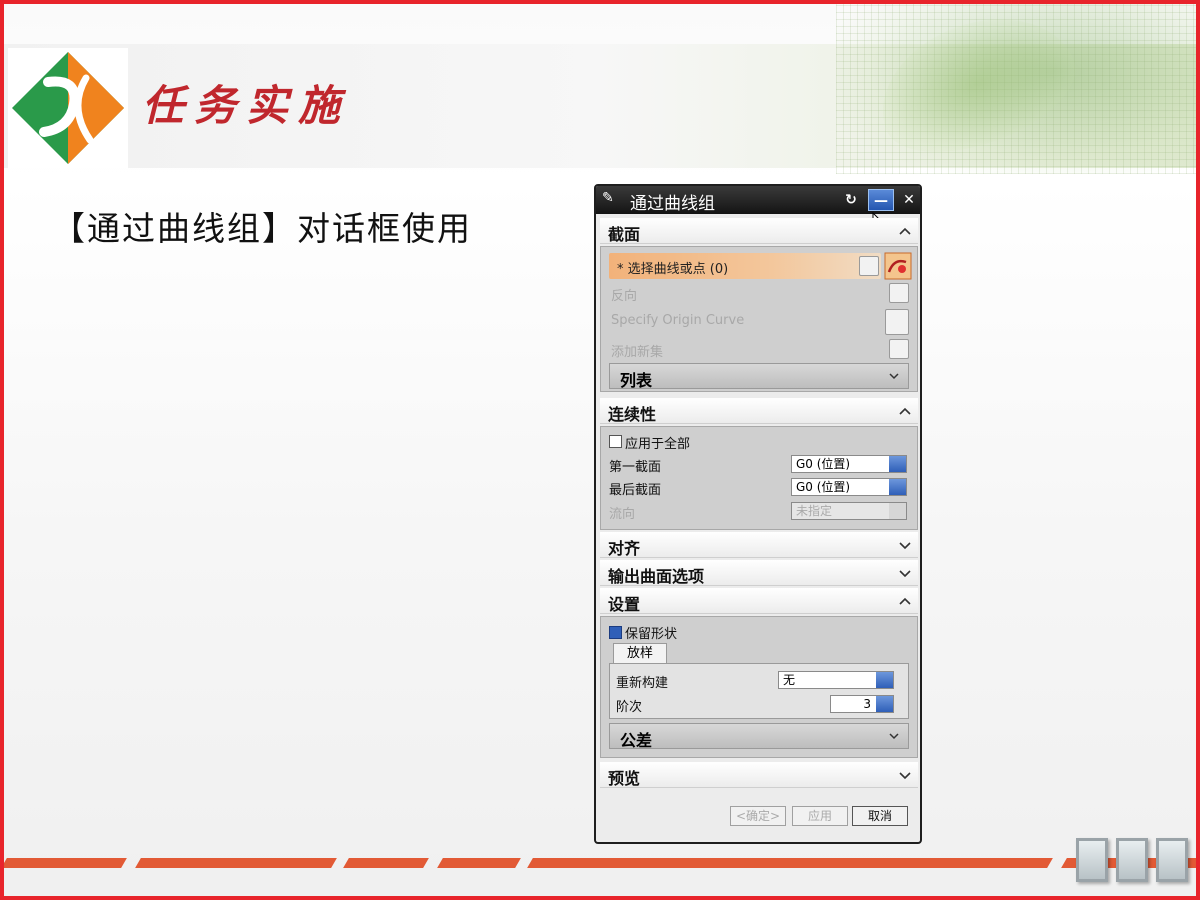 This screenshot has height=900, width=1200. Describe the element at coordinates (759, 601) in the screenshot. I see `section-header-settings: 设置` at that location.